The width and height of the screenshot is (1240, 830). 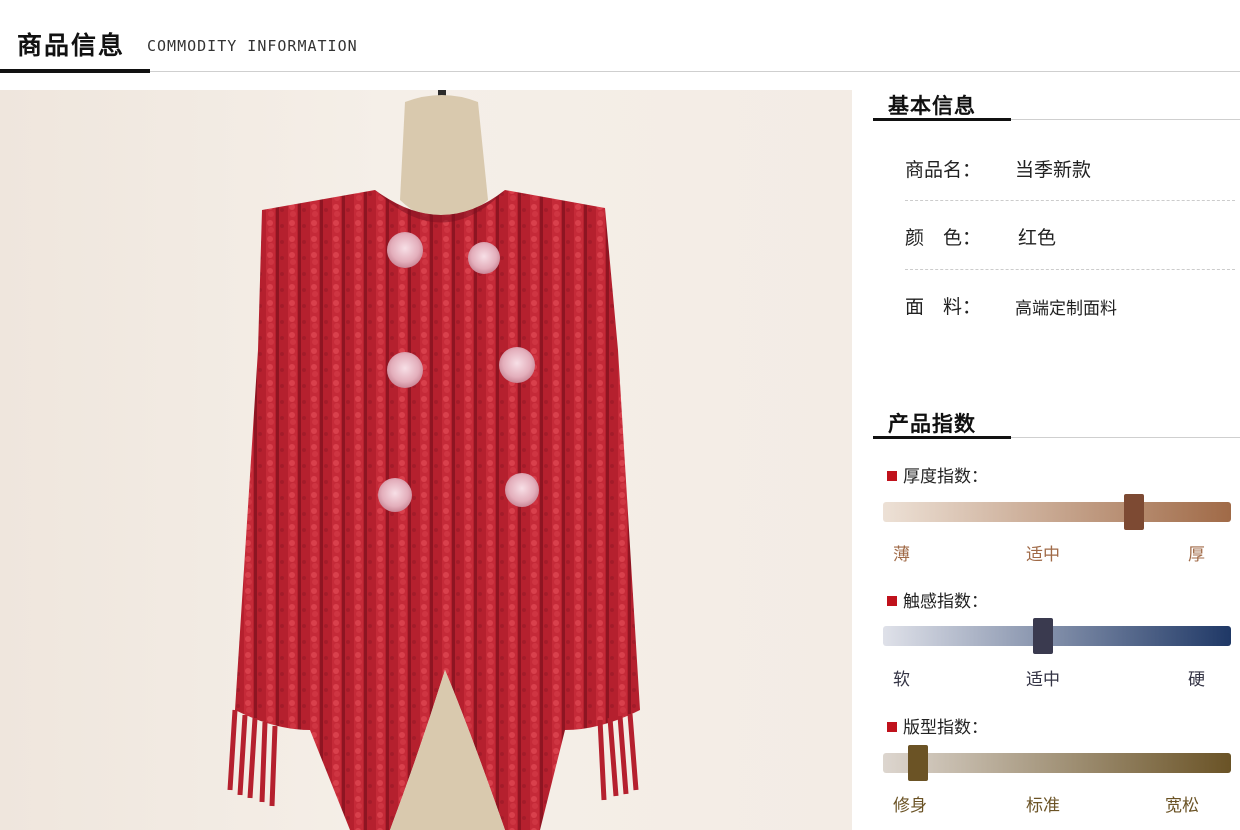 What do you see at coordinates (932, 423) in the screenshot?
I see `product-index-title: 产品指数` at bounding box center [932, 423].